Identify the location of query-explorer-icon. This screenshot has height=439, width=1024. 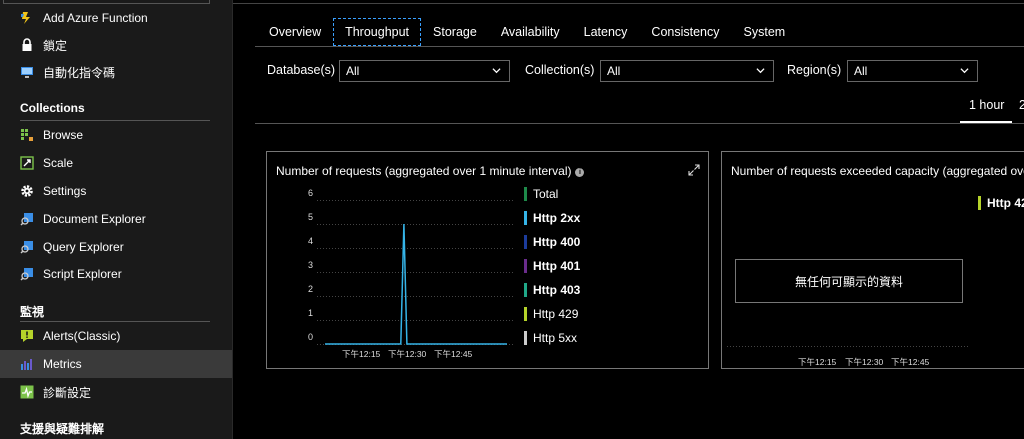
(27, 247).